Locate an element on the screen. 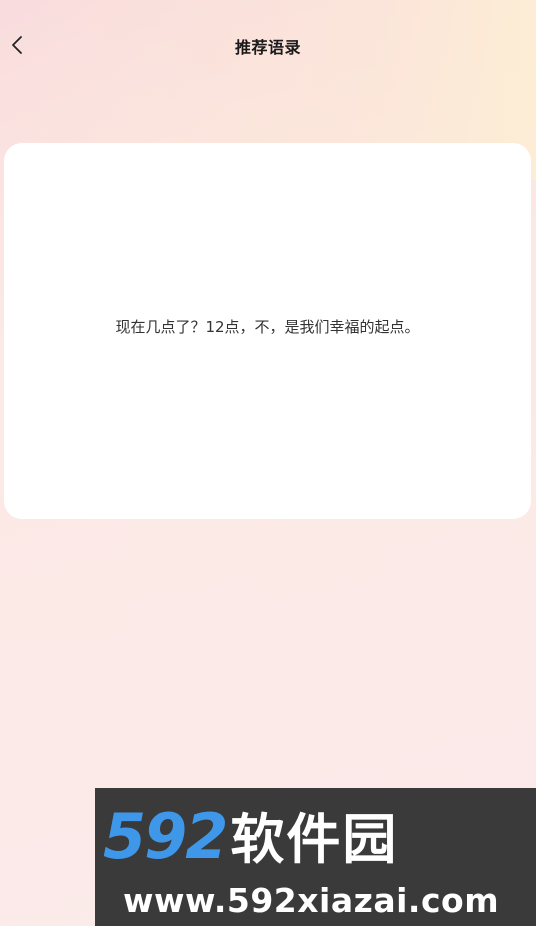 The image size is (536, 926). watermark-logo: 592软件园 www.592xiazai.com is located at coordinates (315, 857).